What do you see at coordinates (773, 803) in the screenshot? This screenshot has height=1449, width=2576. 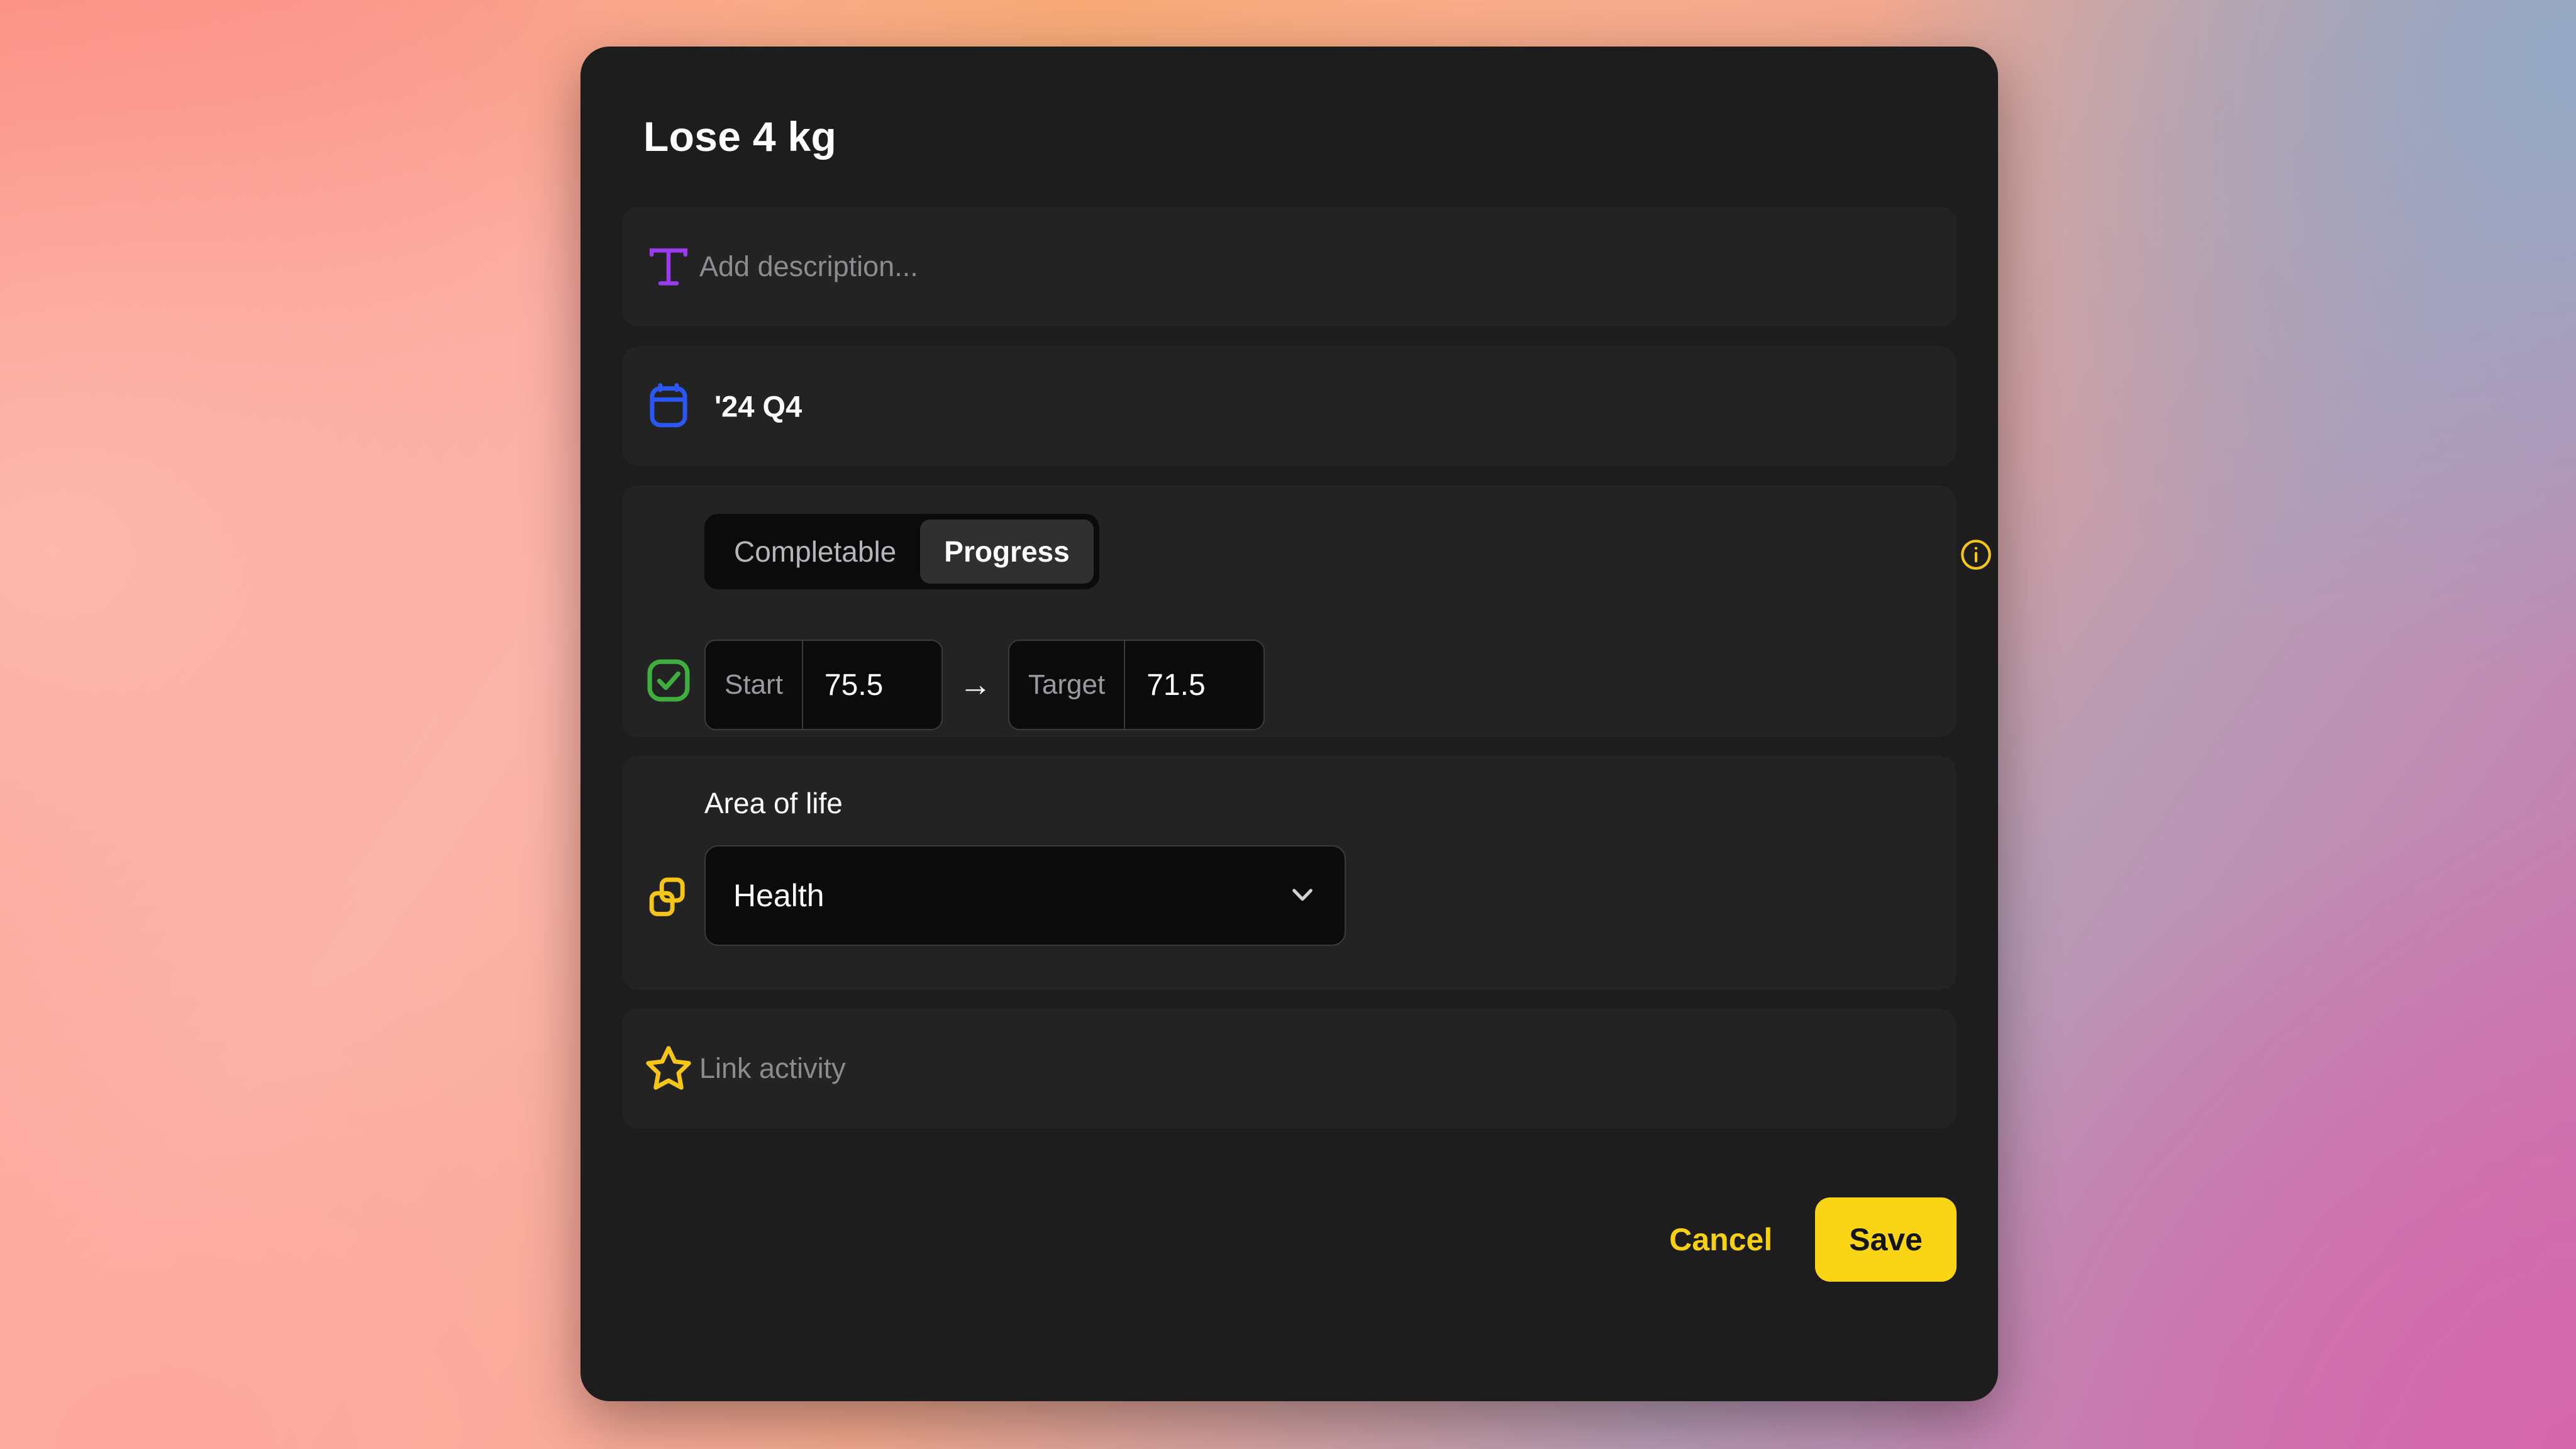 I see `area-of-life-label: Area of life` at bounding box center [773, 803].